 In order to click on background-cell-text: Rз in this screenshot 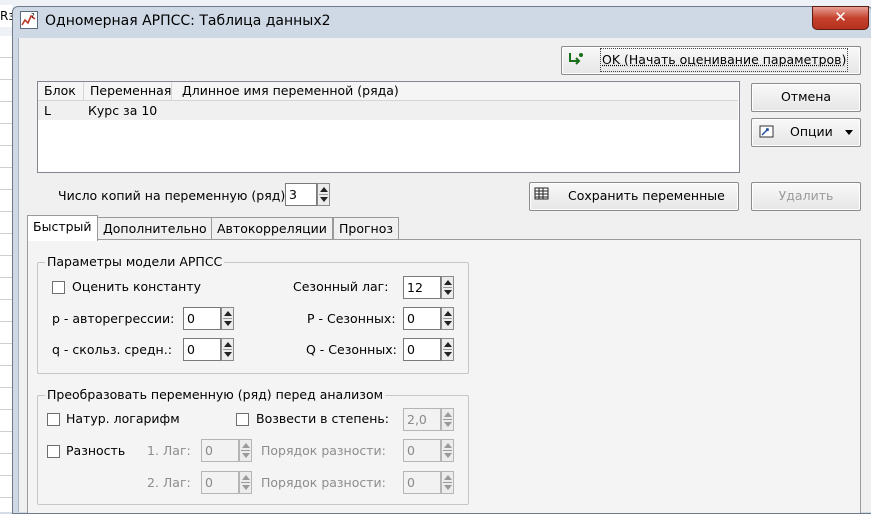, I will do `click(6, 16)`.